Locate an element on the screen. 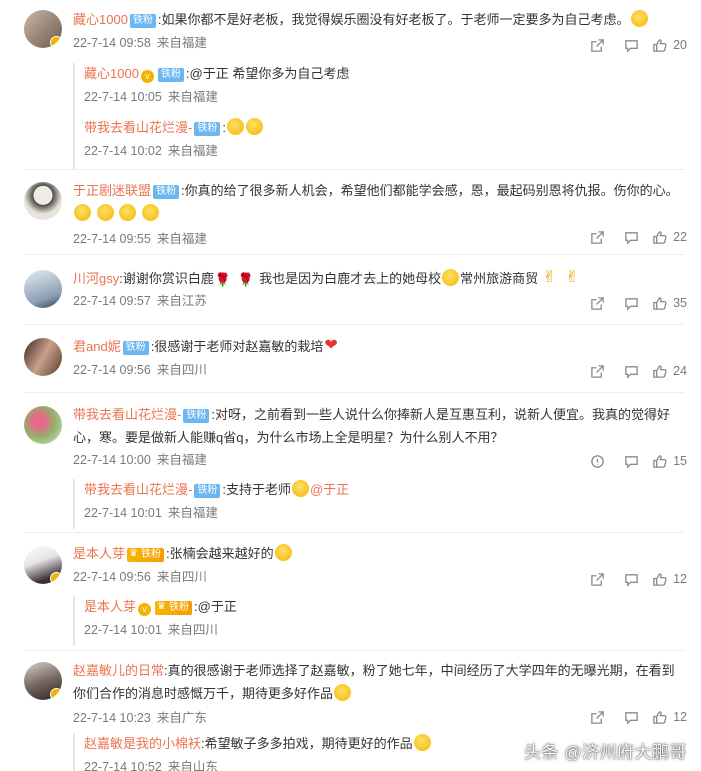  reply-text: :@于正 希望你多为自己考虑 is located at coordinates (267, 73).